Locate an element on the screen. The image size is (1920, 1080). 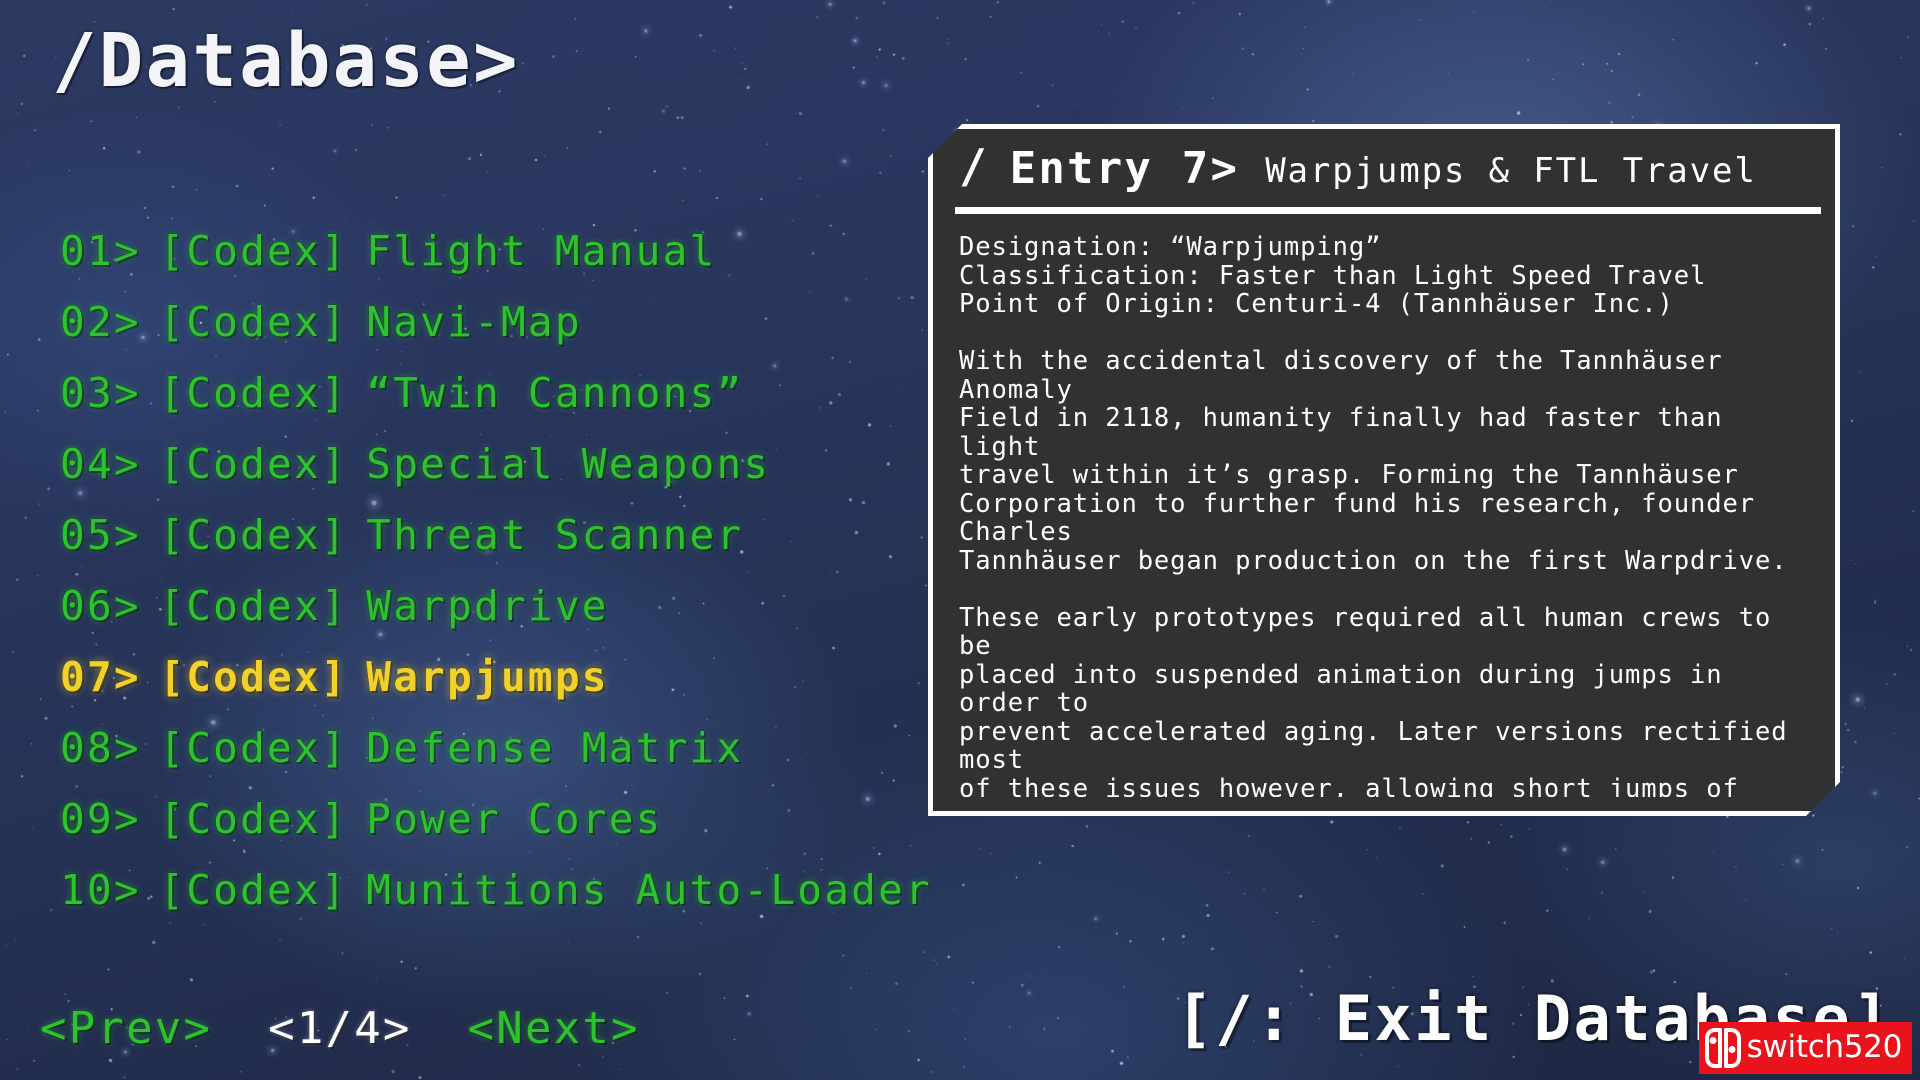
codex-item-name: Warpjumps is located at coordinates (487, 677).